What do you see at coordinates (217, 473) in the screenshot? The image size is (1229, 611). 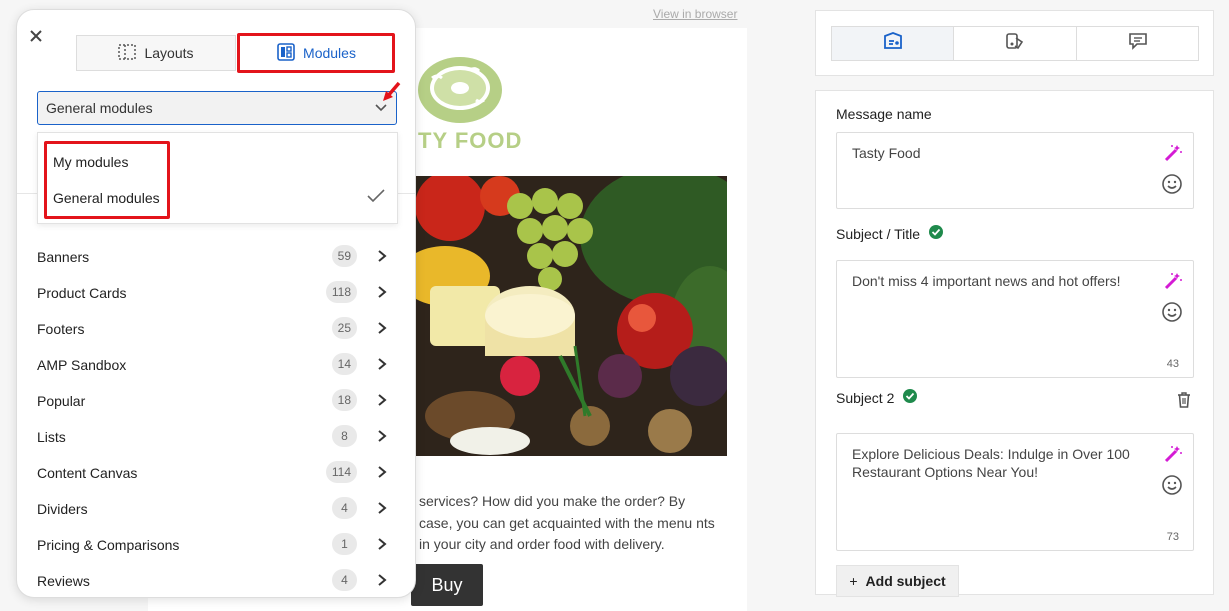 I see `category-item: Content Canvas 114` at bounding box center [217, 473].